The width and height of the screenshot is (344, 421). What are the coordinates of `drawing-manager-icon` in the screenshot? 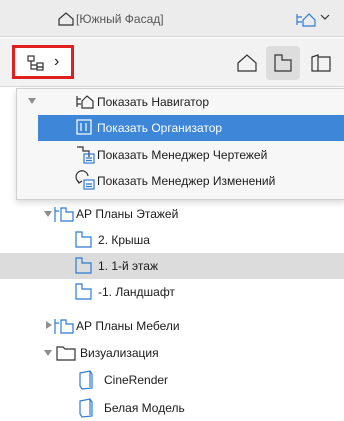 It's located at (86, 155).